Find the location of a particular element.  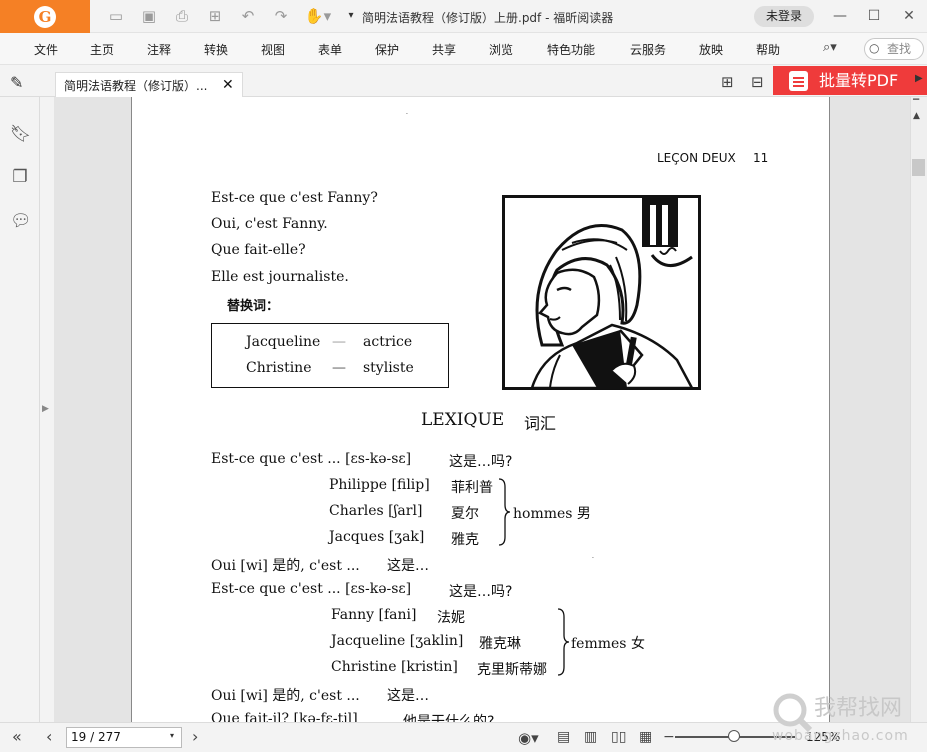

save-icon: ▣ is located at coordinates (149, 16).